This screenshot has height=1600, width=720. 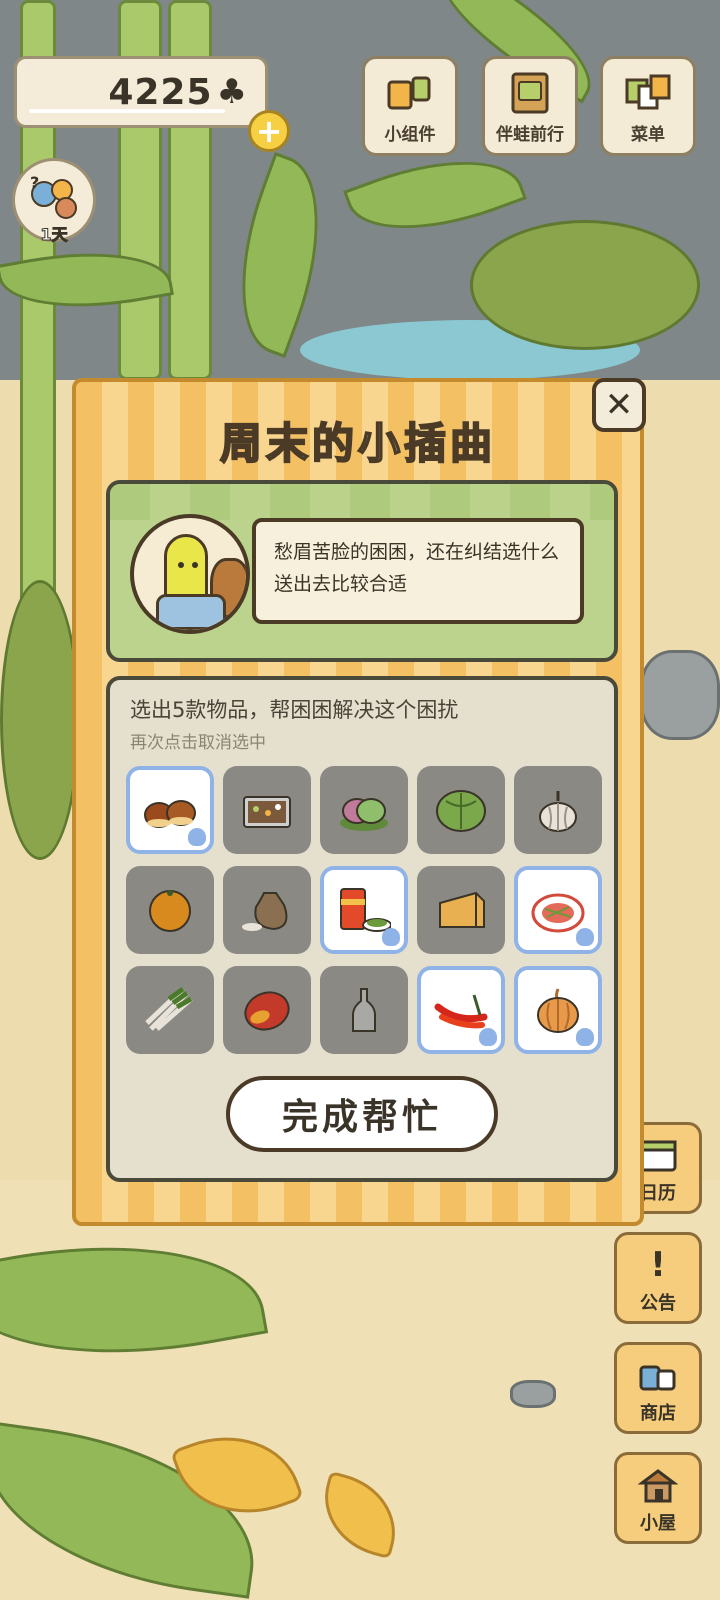 I want to click on item-mango, so click(x=267, y=1010).